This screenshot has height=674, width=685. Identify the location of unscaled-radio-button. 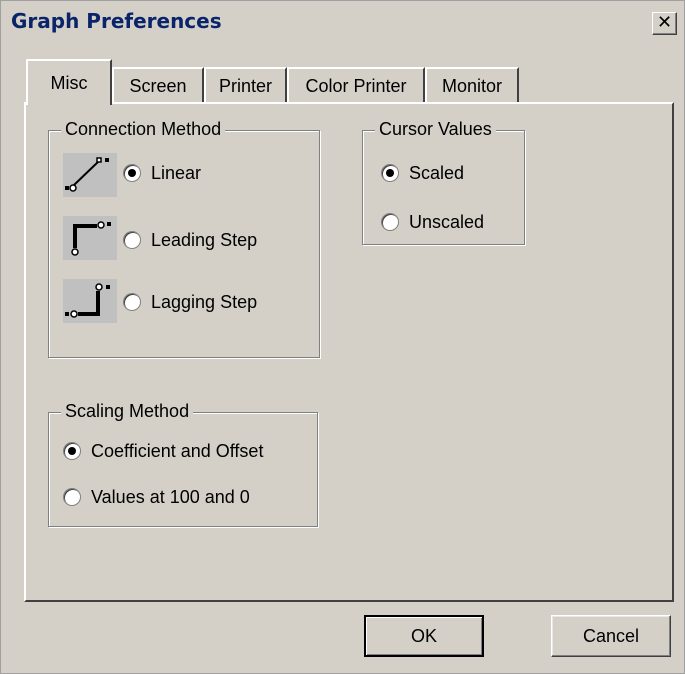
(390, 222).